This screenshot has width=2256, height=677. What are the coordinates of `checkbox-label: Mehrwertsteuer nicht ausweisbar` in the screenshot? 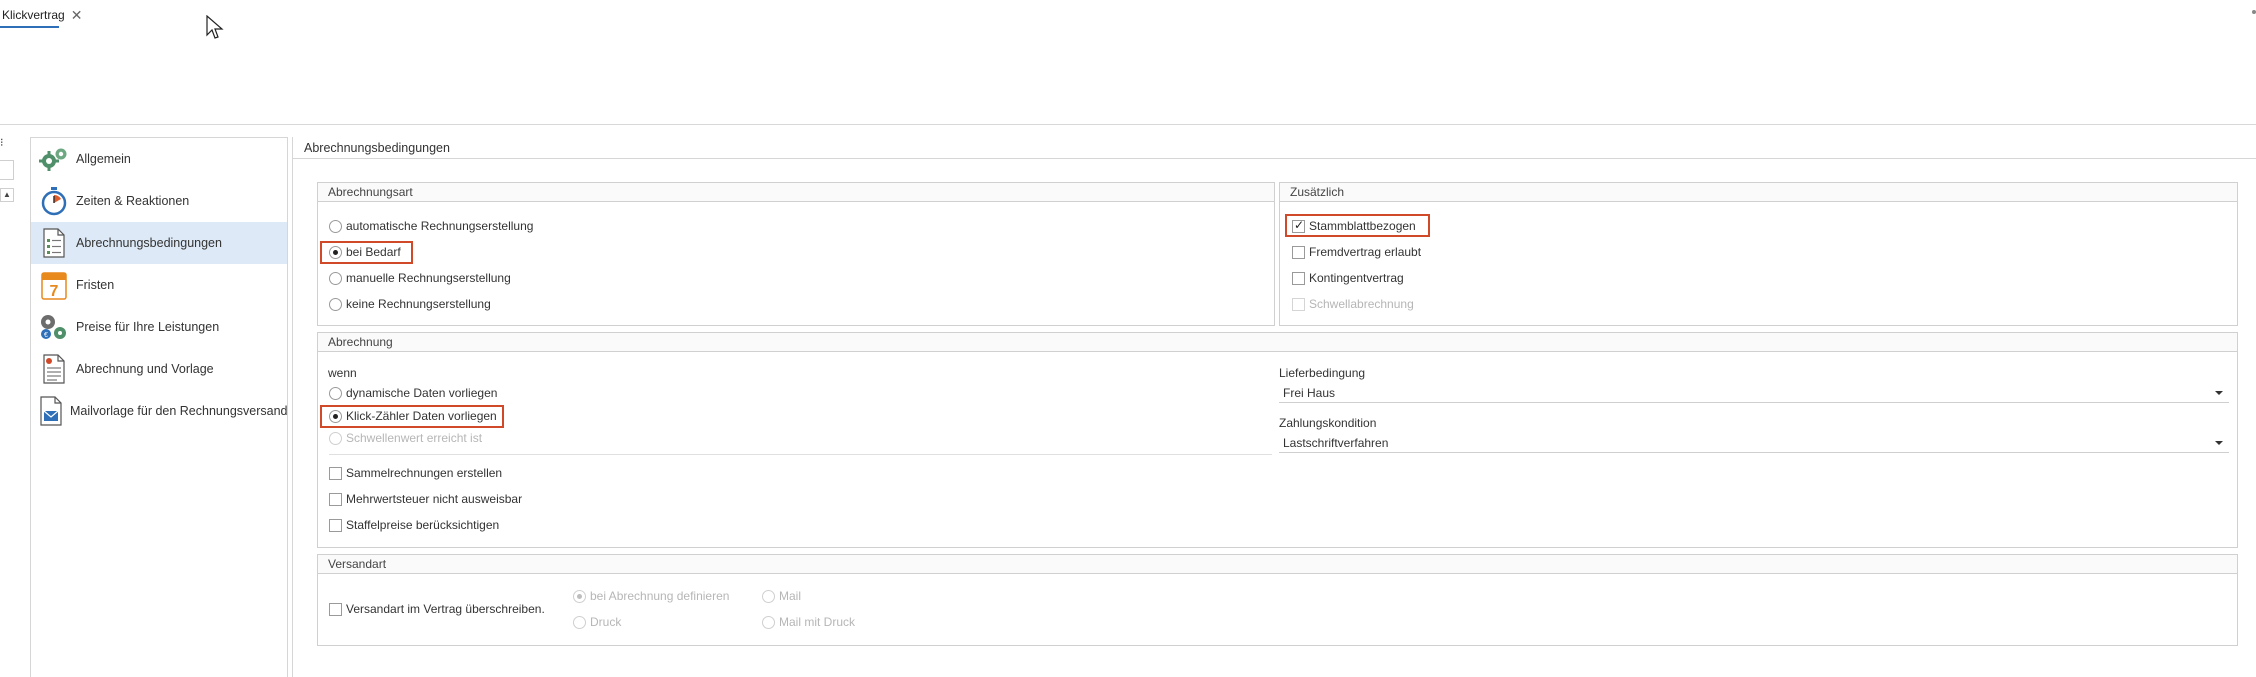 It's located at (434, 499).